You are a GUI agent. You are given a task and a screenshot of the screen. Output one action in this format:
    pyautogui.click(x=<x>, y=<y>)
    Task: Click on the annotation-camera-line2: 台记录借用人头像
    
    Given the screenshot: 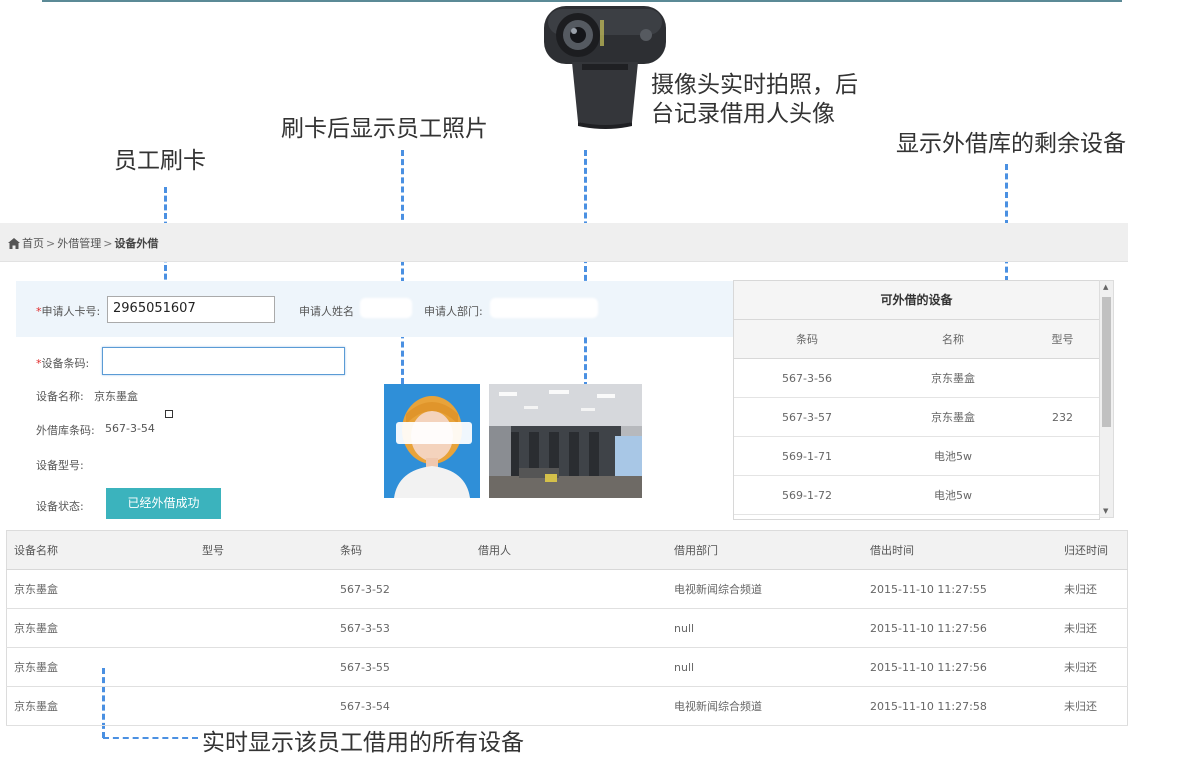 What is the action you would take?
    pyautogui.click(x=743, y=114)
    